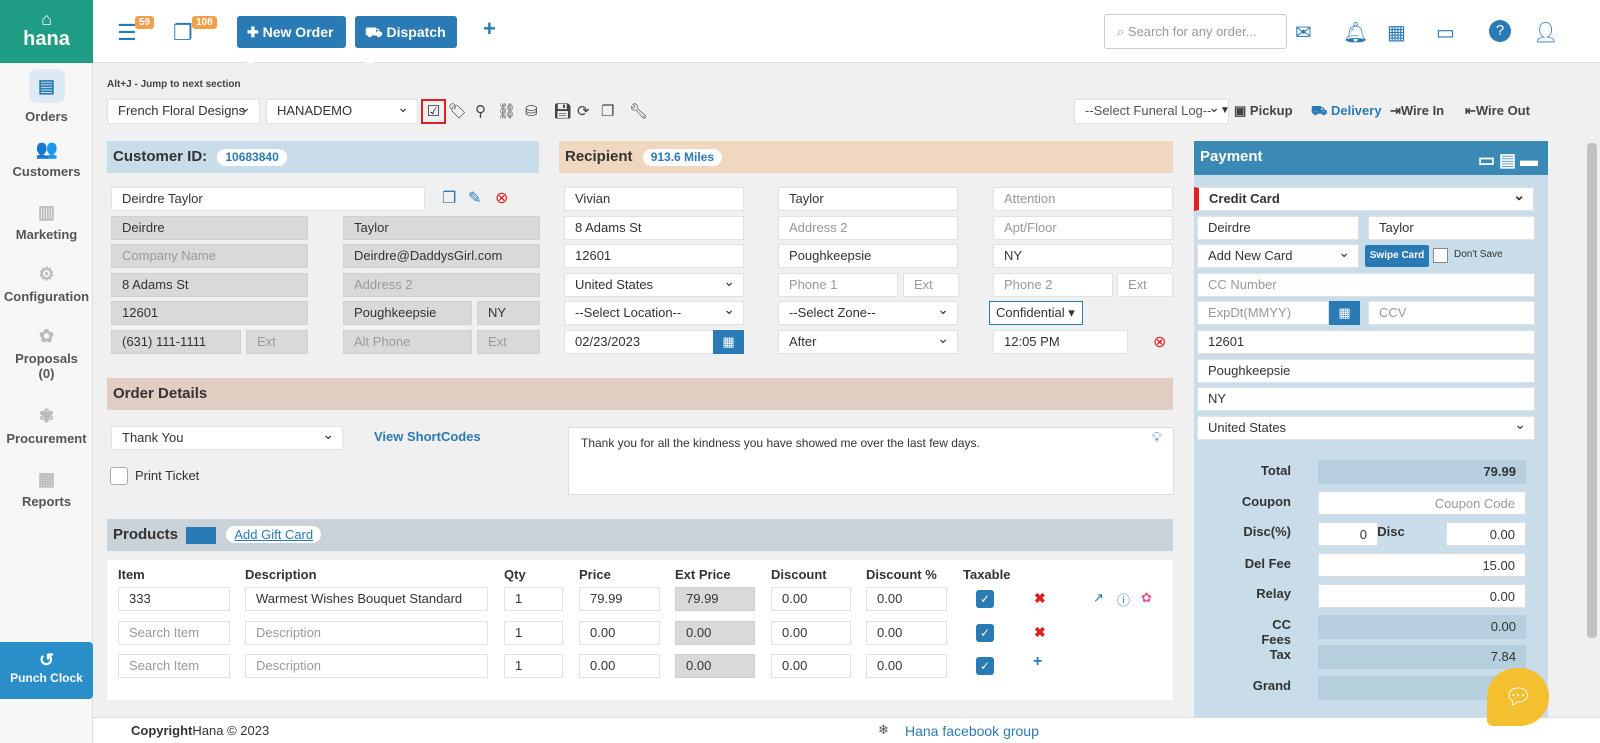 Image resolution: width=1600 pixels, height=743 pixels. What do you see at coordinates (366, 599) in the screenshot?
I see `row1-description: Warmest Wishes Bouquet Standard` at bounding box center [366, 599].